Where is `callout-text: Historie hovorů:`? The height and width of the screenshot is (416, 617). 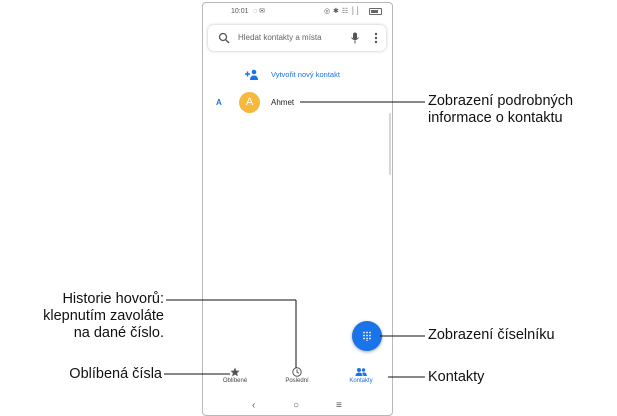
callout-text: Historie hovorů: is located at coordinates (113, 299).